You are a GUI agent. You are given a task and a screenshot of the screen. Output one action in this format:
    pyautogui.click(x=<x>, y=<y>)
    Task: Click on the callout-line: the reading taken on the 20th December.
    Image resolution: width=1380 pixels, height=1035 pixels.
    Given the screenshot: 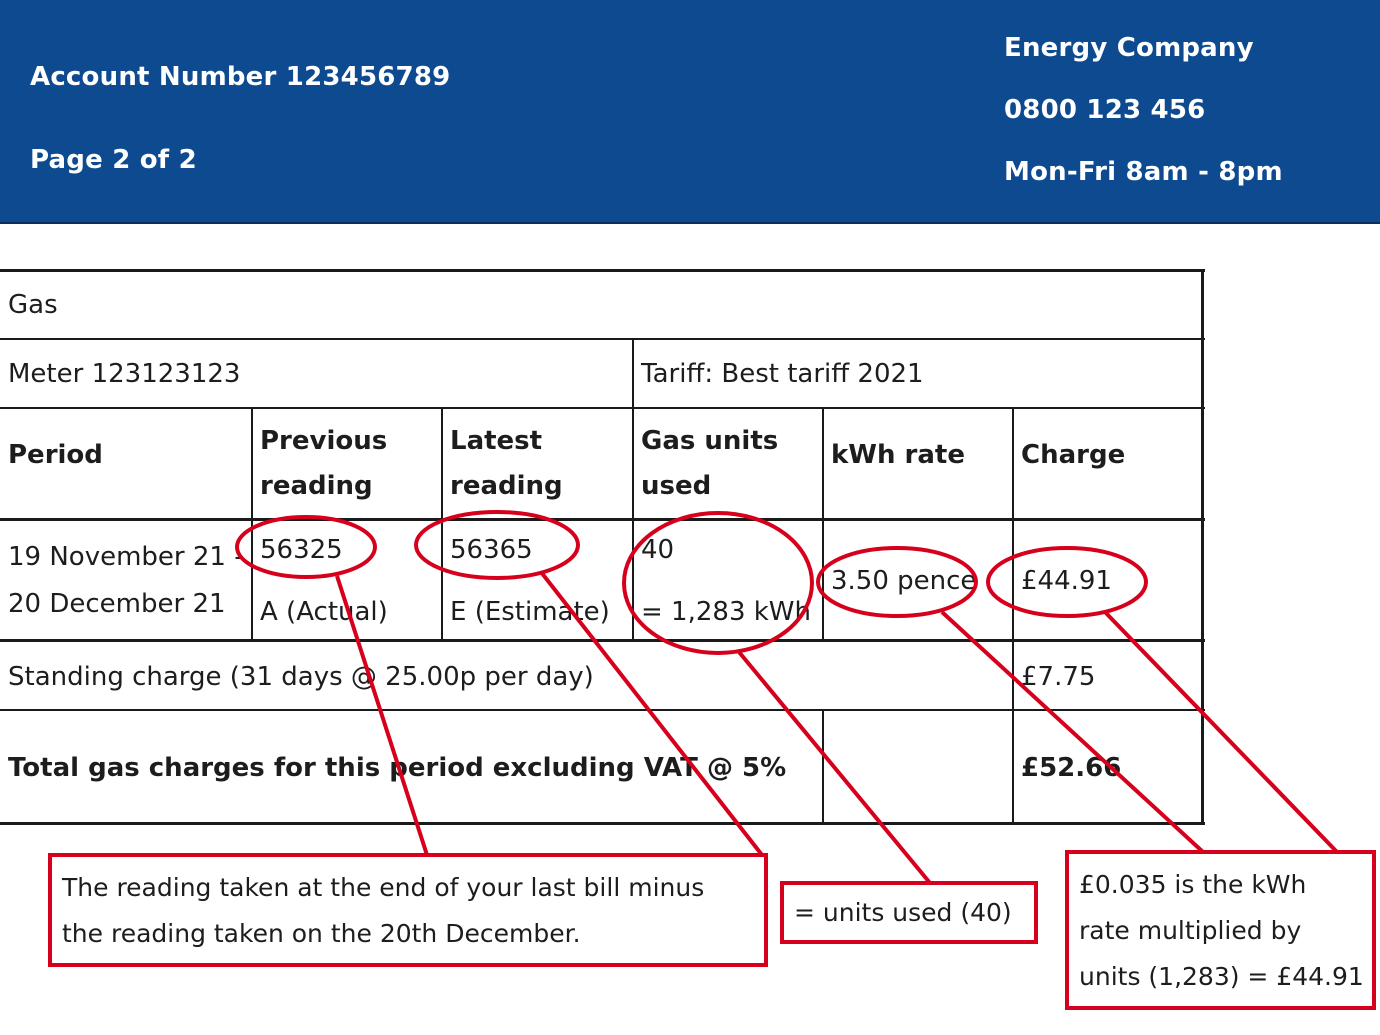 What is the action you would take?
    pyautogui.click(x=321, y=933)
    